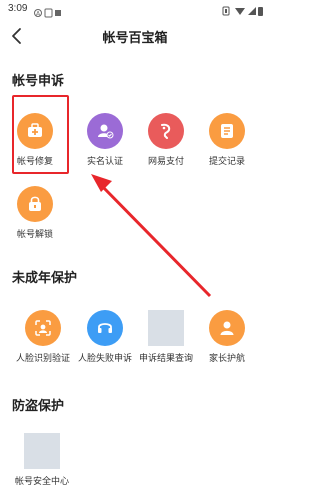 Image resolution: width=320 pixels, height=497 pixels. I want to click on headset-icon, so click(105, 328).